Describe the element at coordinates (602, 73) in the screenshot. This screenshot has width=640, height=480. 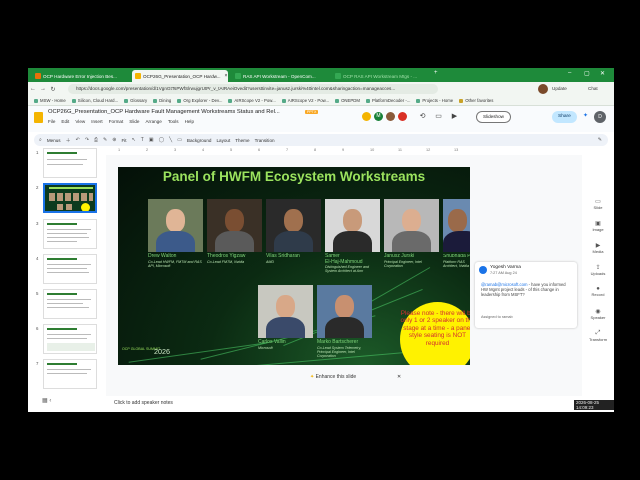
I see `close-window-icon: ✕` at that location.